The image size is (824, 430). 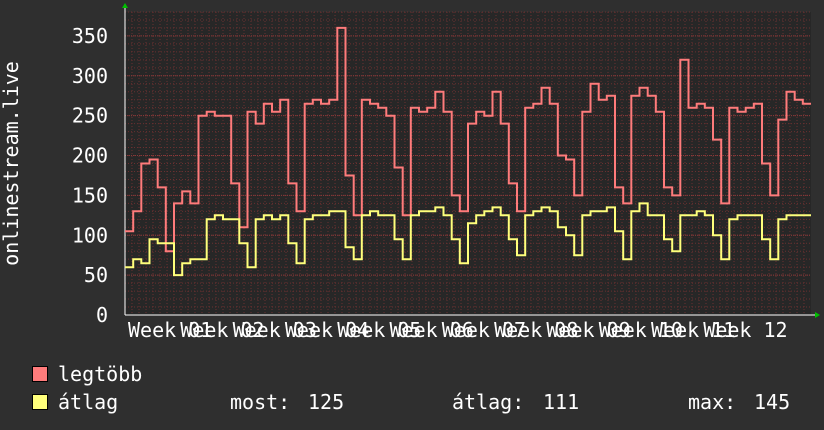 I want to click on stat-most-value: 125, so click(x=326, y=402).